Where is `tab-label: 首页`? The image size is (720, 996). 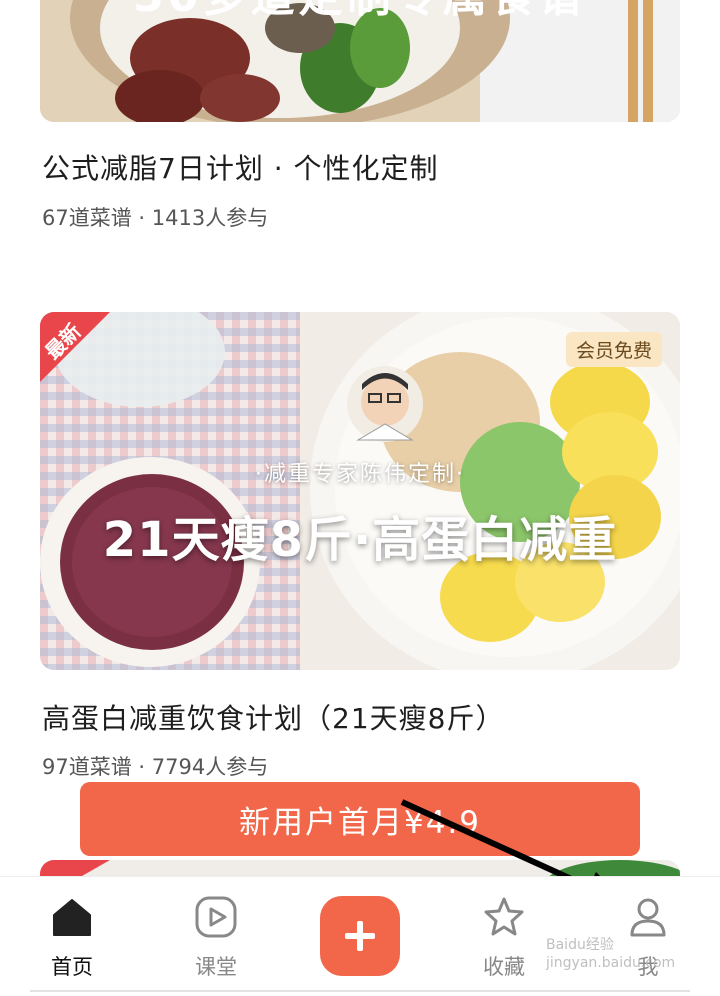 tab-label: 首页 is located at coordinates (72, 967).